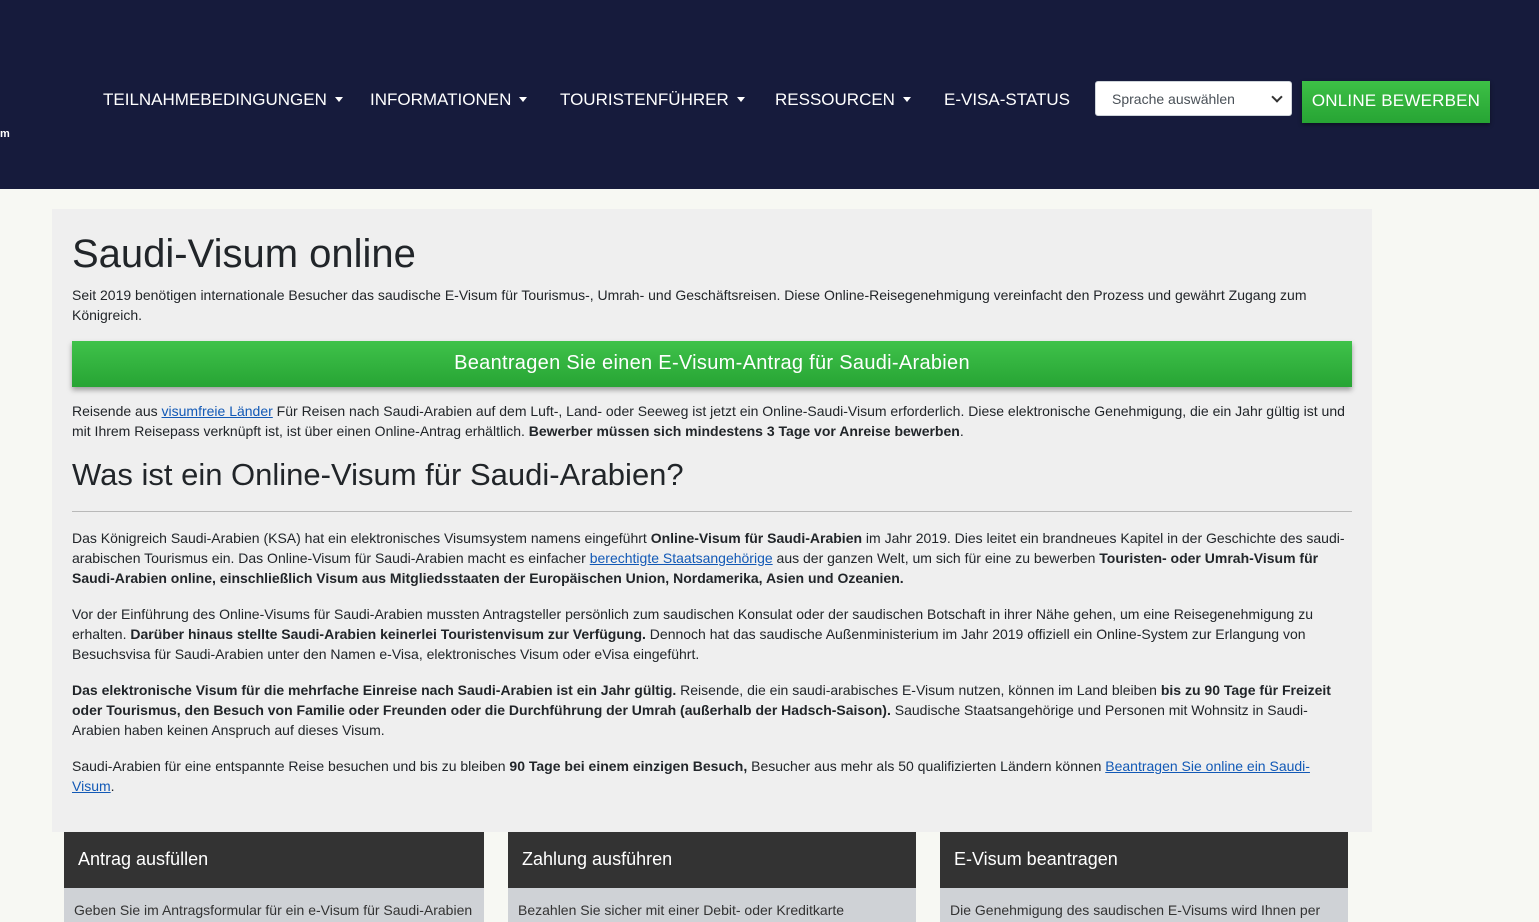  I want to click on page-title: Saudi-Visum online, so click(244, 254).